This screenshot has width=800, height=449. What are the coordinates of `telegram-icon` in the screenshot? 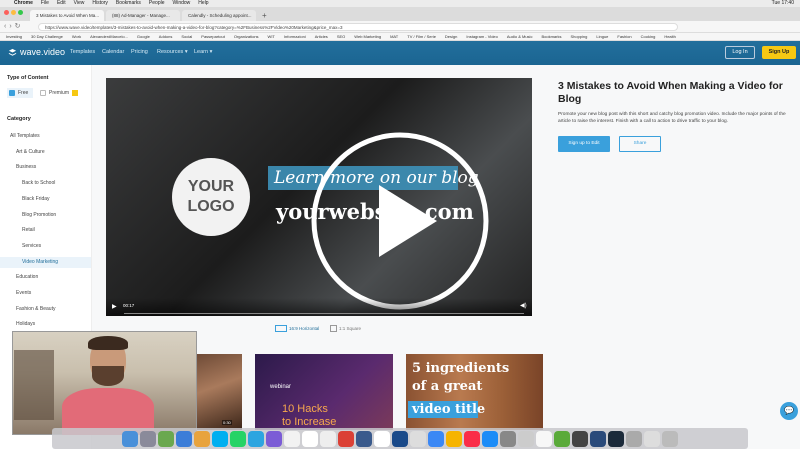 It's located at (256, 438).